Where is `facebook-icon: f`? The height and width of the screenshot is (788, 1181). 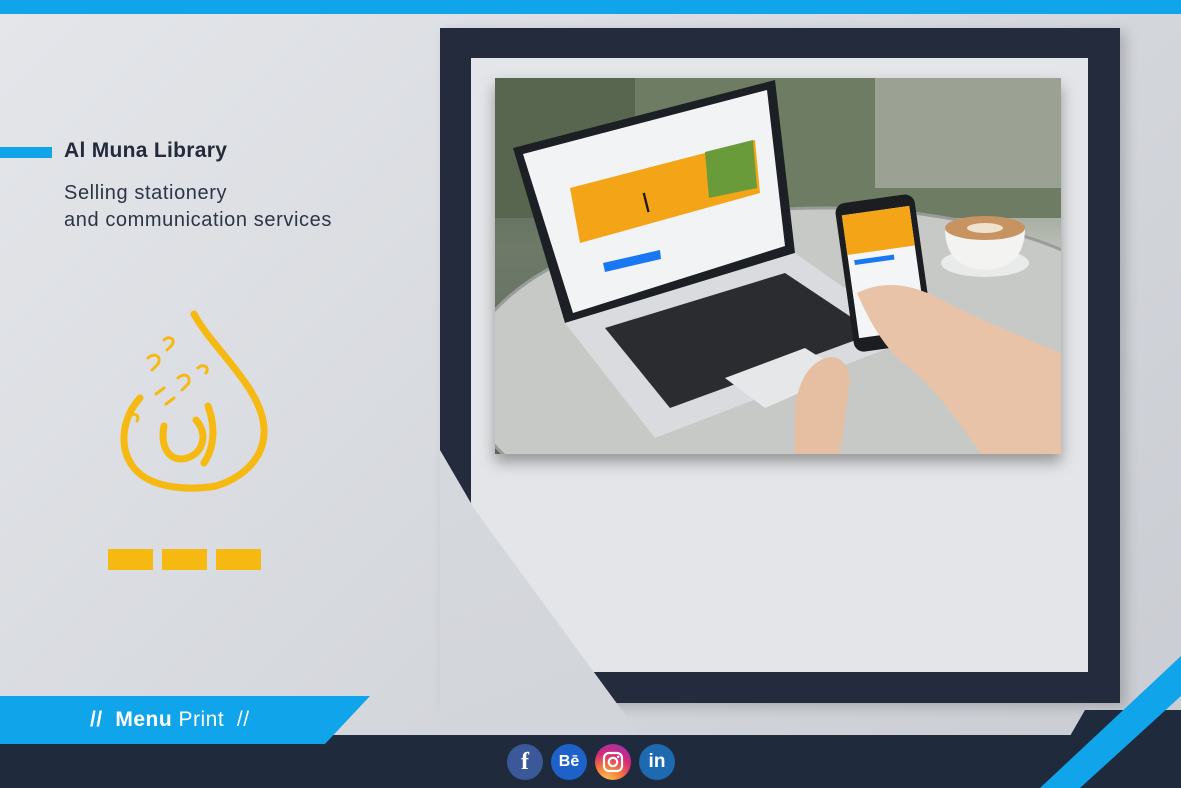 facebook-icon: f is located at coordinates (525, 762).